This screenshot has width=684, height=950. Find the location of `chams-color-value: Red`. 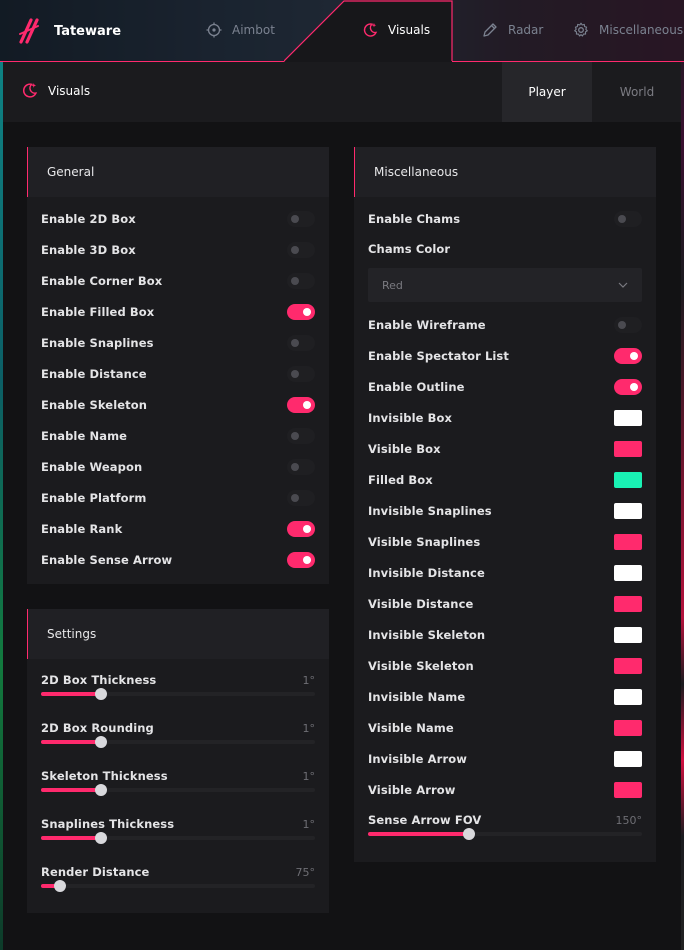

chams-color-value: Red is located at coordinates (392, 285).